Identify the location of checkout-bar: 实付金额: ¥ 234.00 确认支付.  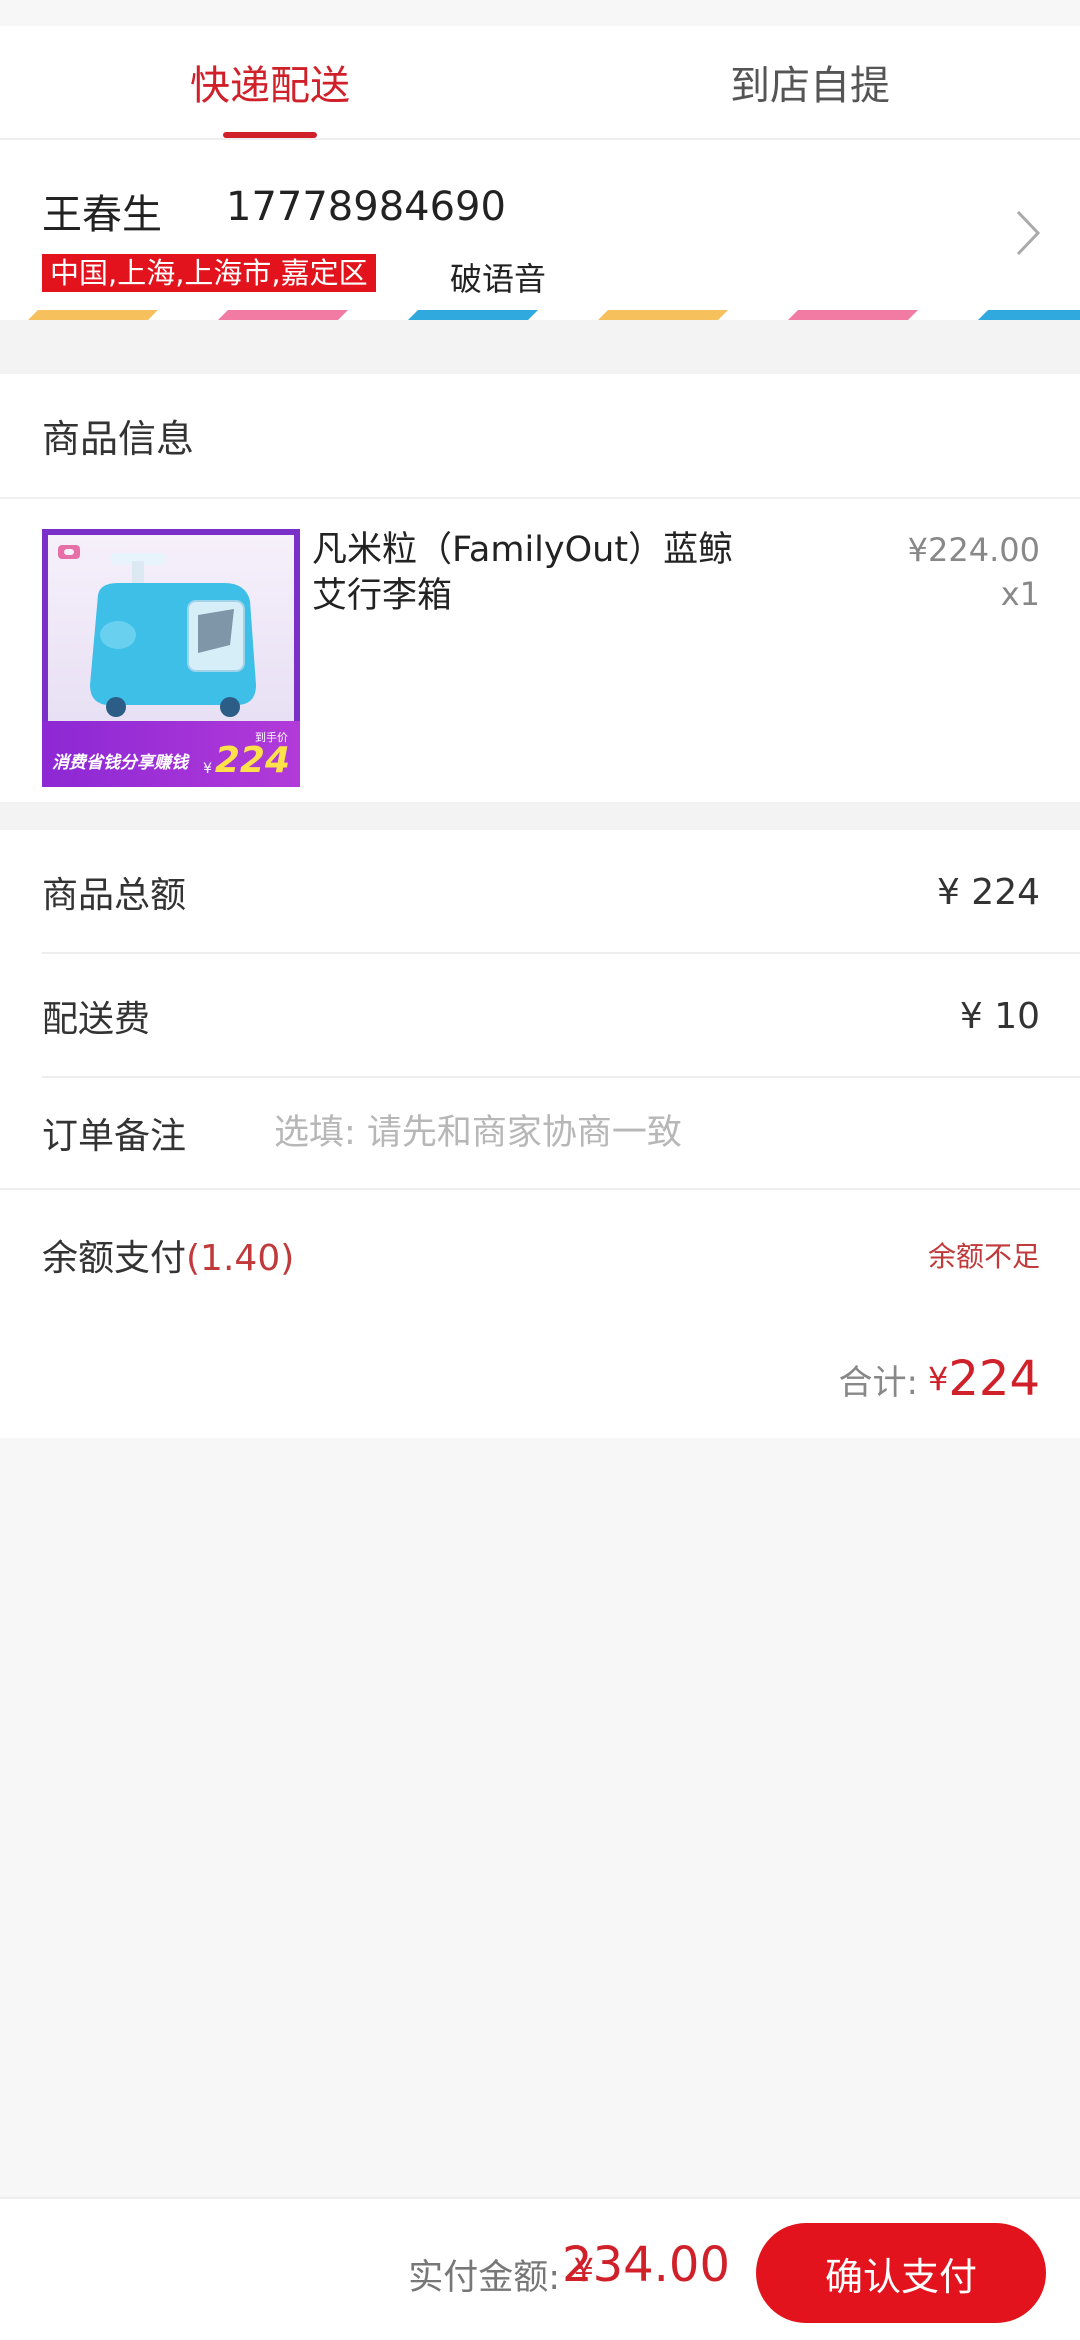
(540, 2268).